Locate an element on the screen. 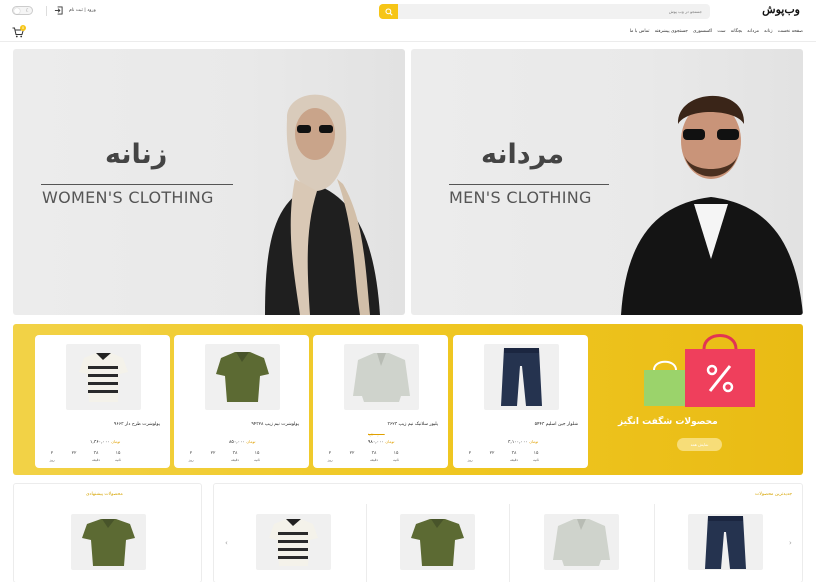 Image resolution: width=816 pixels, height=582 pixels. search-icon is located at coordinates (388, 11).